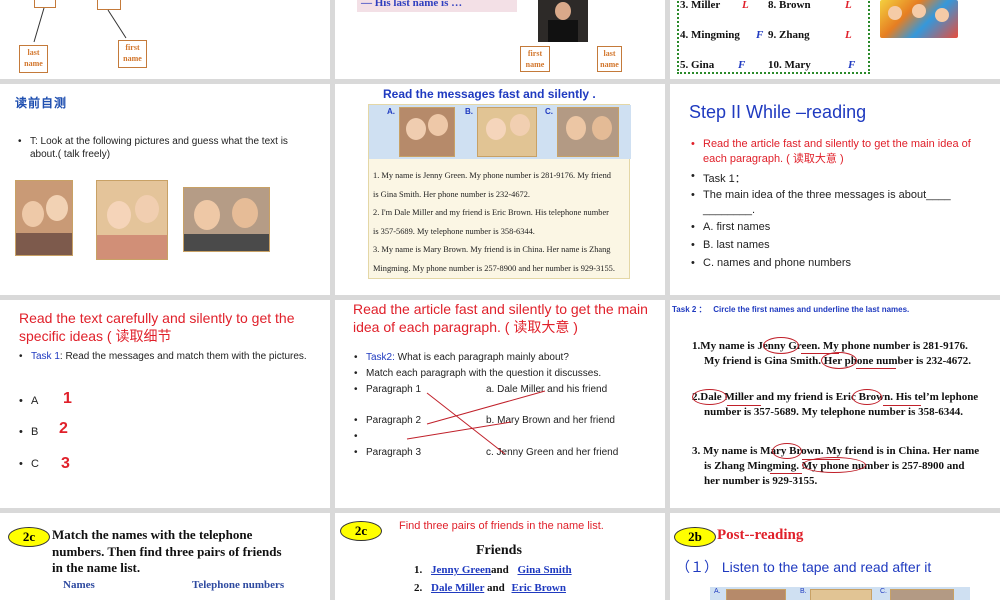 Image resolution: width=1000 pixels, height=600 pixels. I want to click on option-a: A. first names, so click(730, 227).